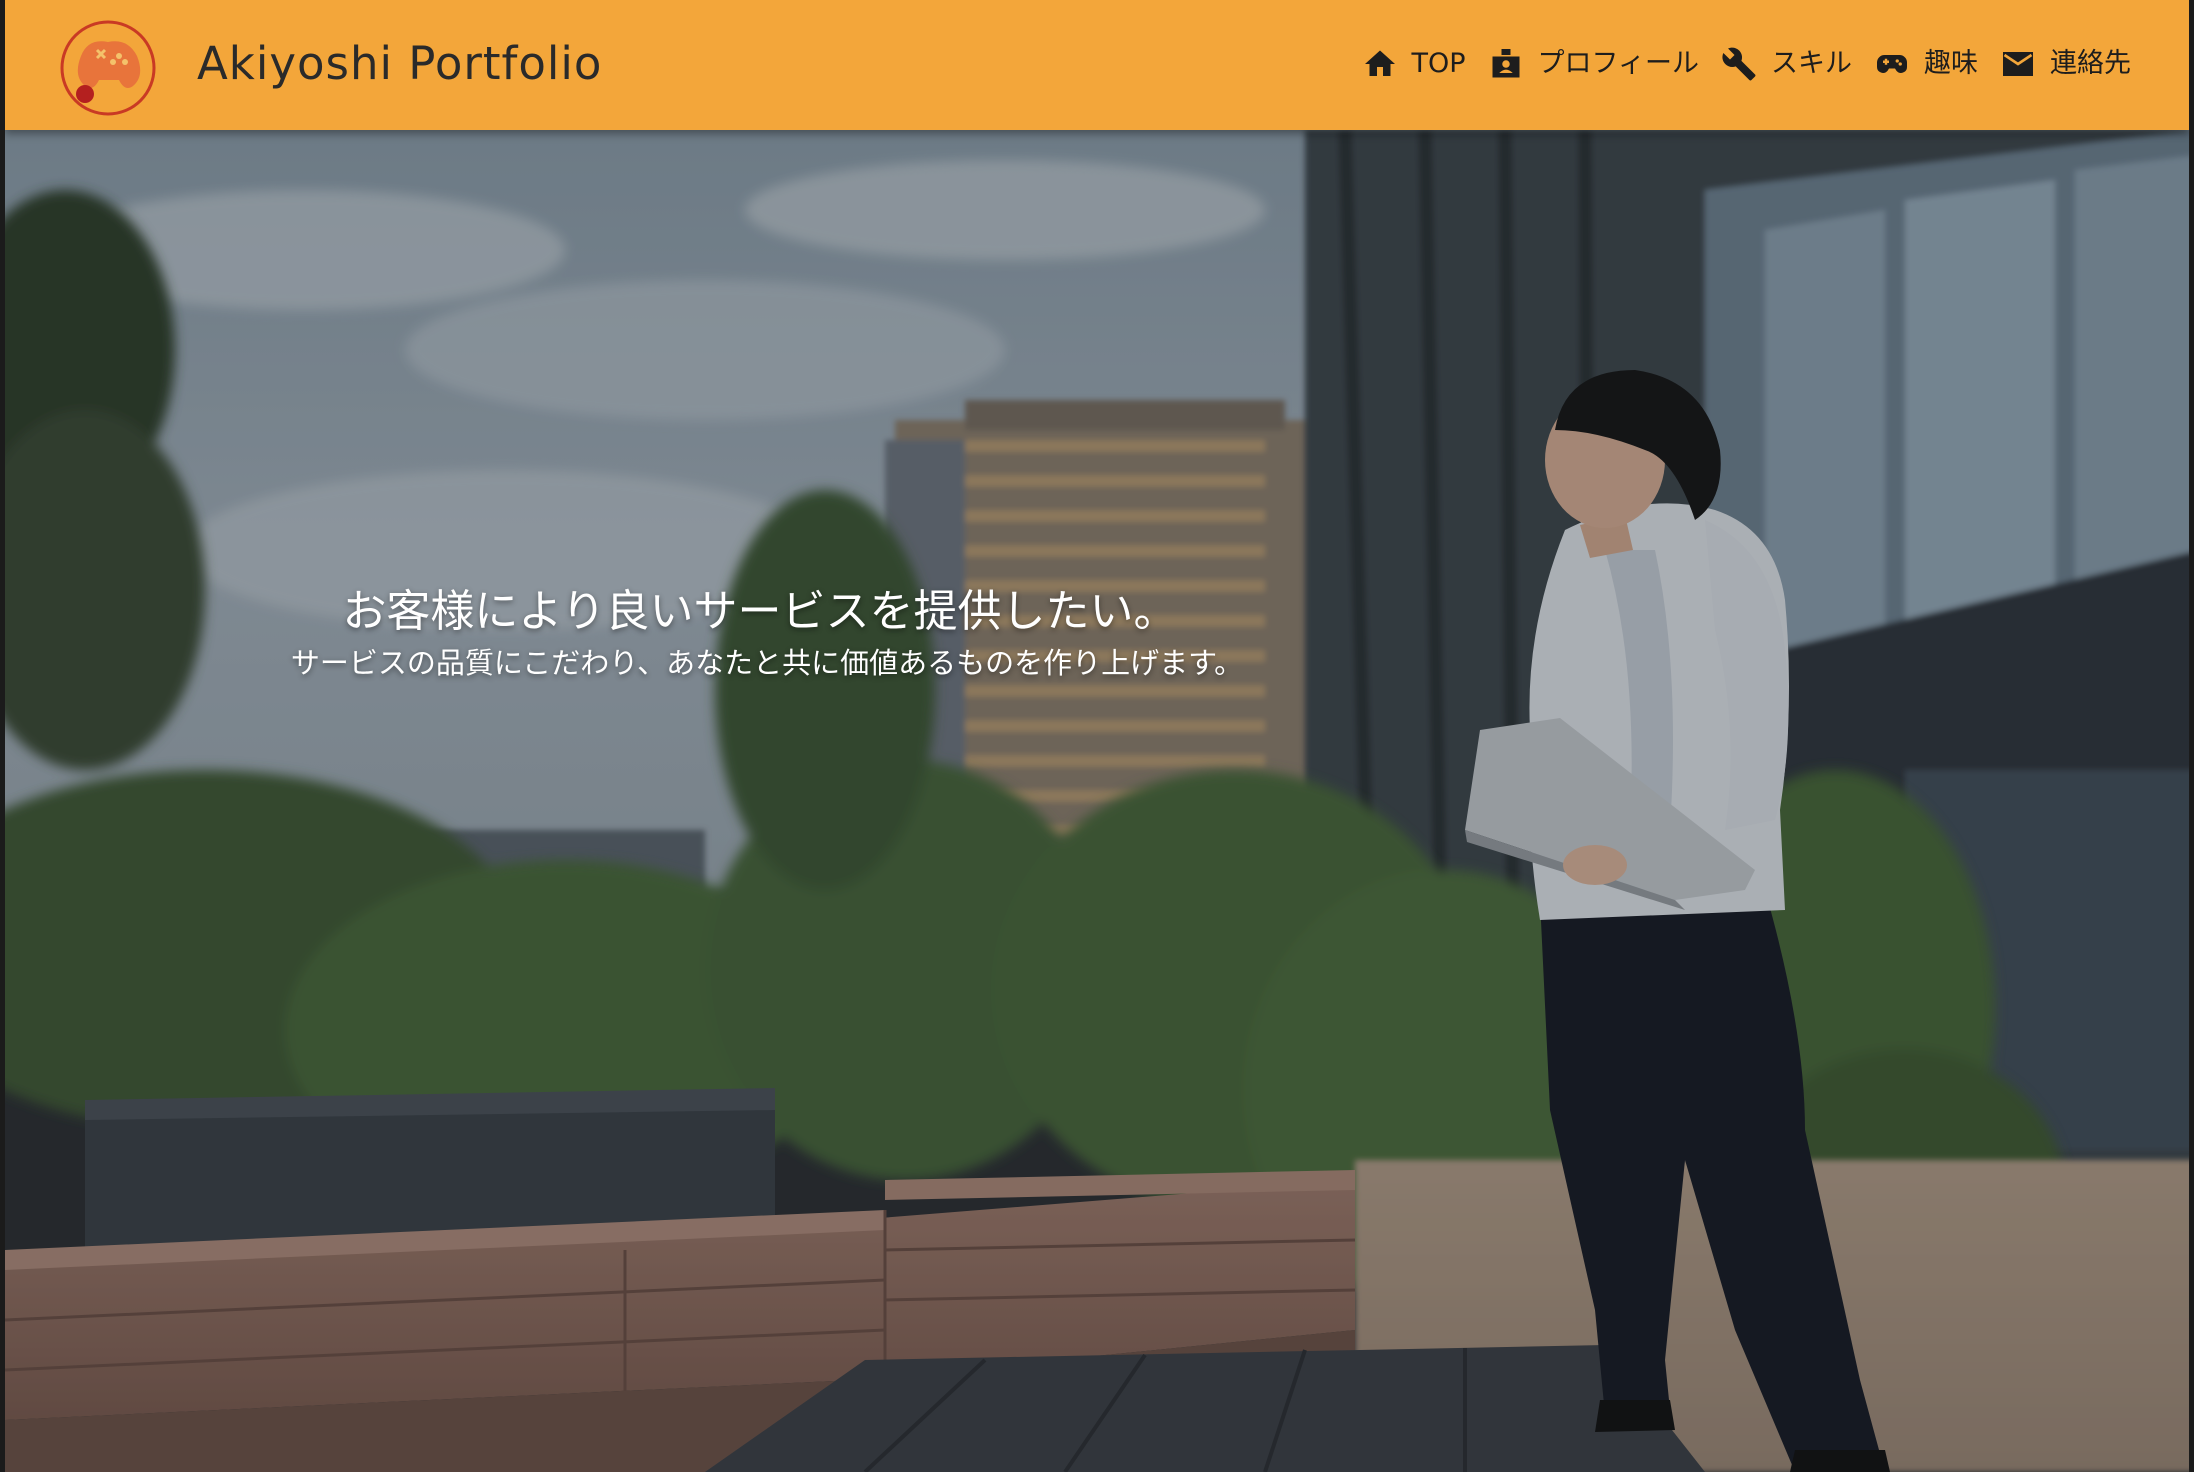  Describe the element at coordinates (2018, 64) in the screenshot. I see `mail-icon` at that location.